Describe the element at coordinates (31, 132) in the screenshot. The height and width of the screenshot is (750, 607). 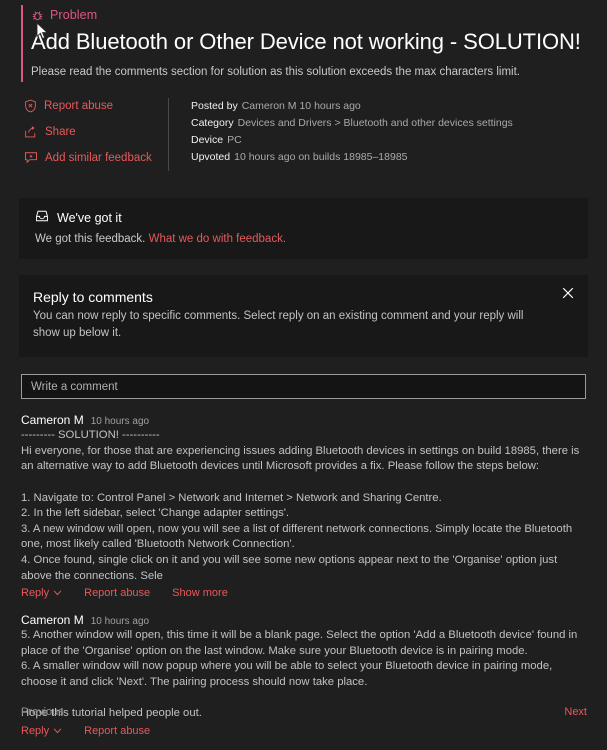
I see `share-icon` at that location.